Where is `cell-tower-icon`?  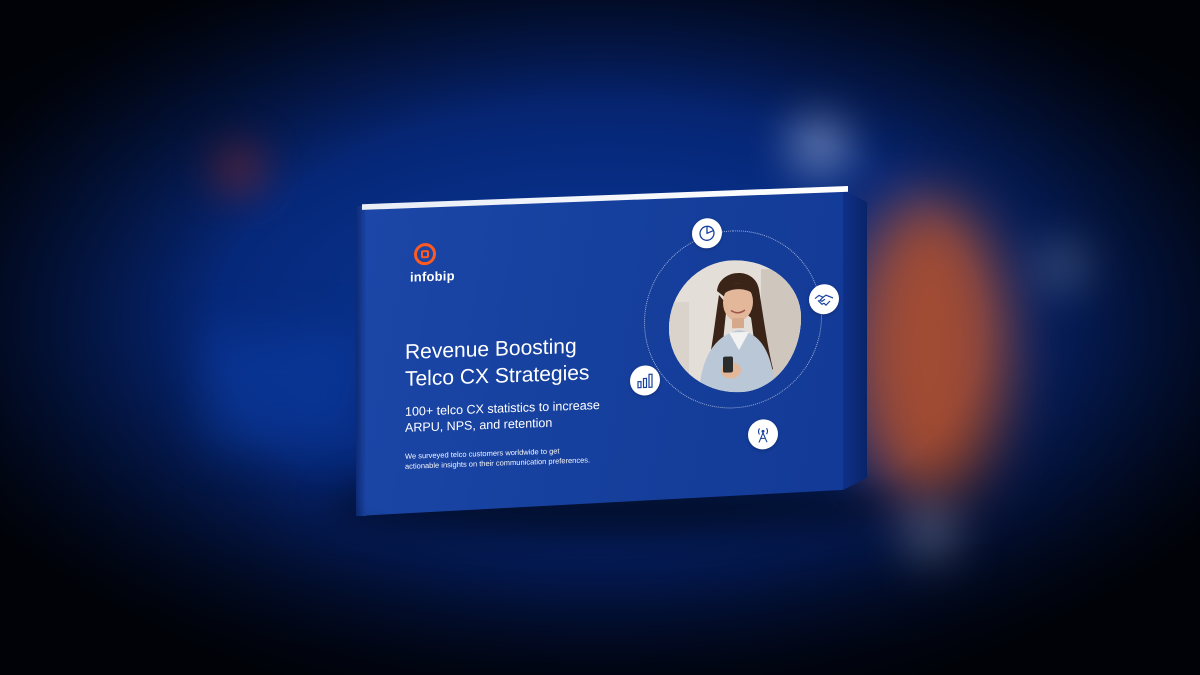 cell-tower-icon is located at coordinates (763, 434).